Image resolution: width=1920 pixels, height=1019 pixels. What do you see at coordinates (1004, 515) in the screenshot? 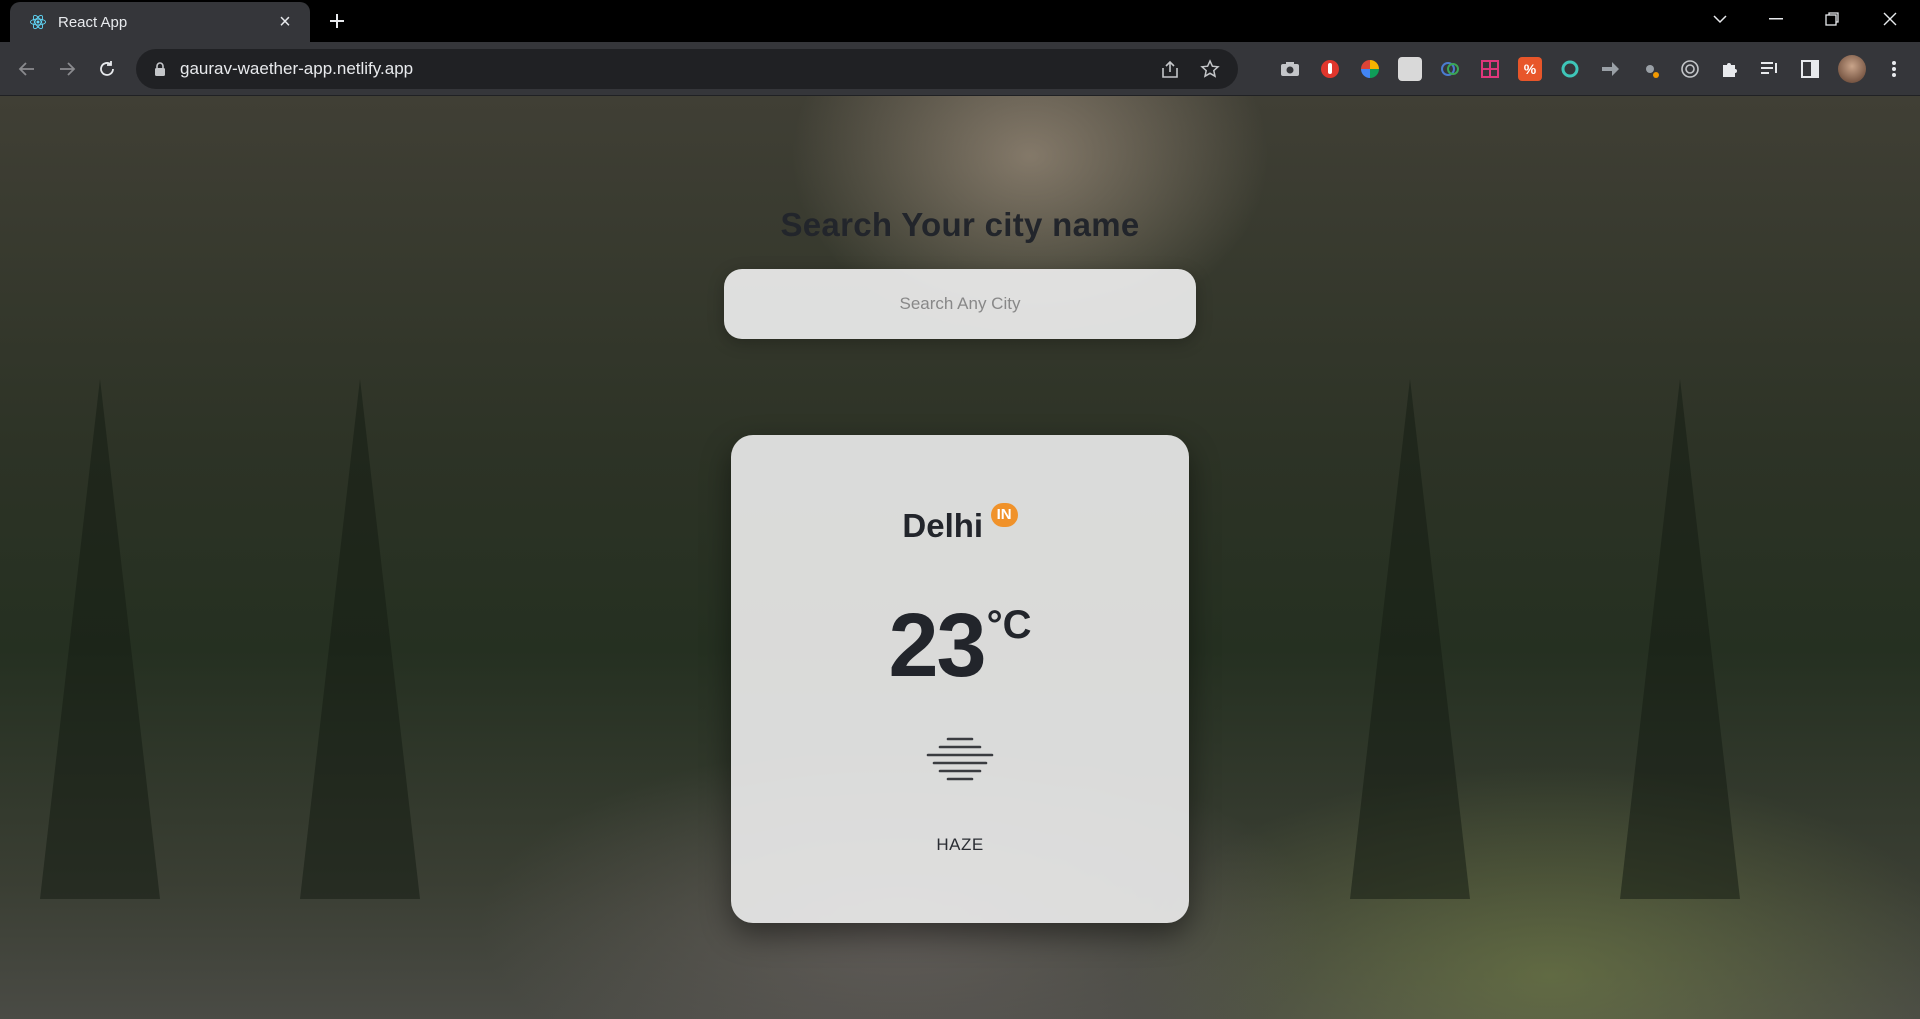
I see `country-badge: IN` at bounding box center [1004, 515].